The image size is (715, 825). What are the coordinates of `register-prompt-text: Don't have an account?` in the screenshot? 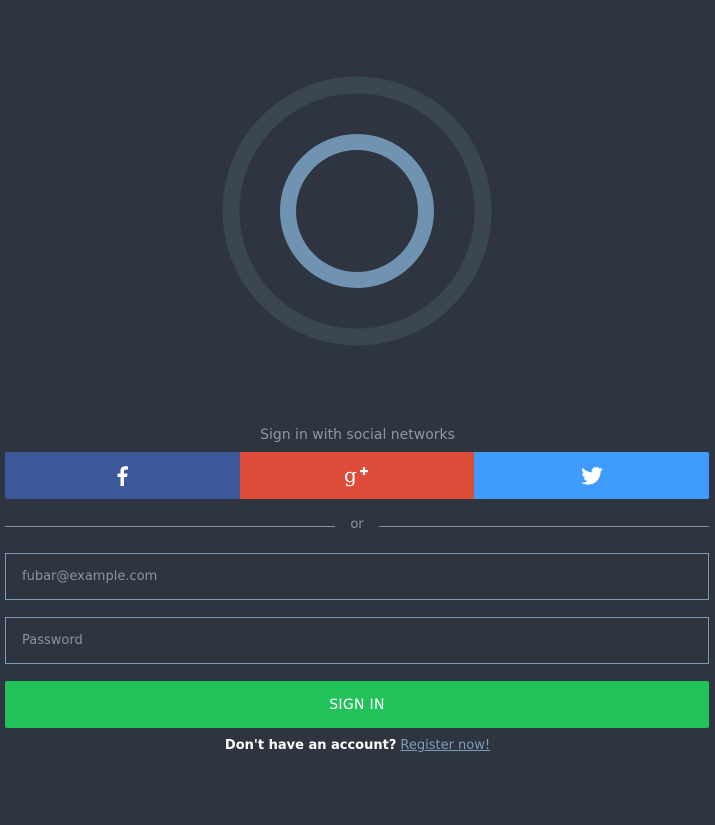 It's located at (310, 745).